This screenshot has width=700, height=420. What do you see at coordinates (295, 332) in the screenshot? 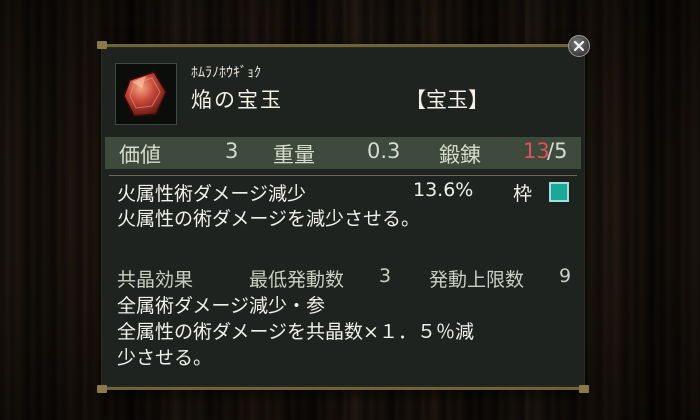
I see `resonance-description-line1: 全属性の術ダメージを共晶数×１．５％減` at bounding box center [295, 332].